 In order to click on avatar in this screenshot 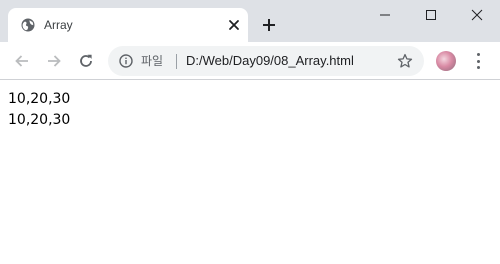, I will do `click(446, 61)`.